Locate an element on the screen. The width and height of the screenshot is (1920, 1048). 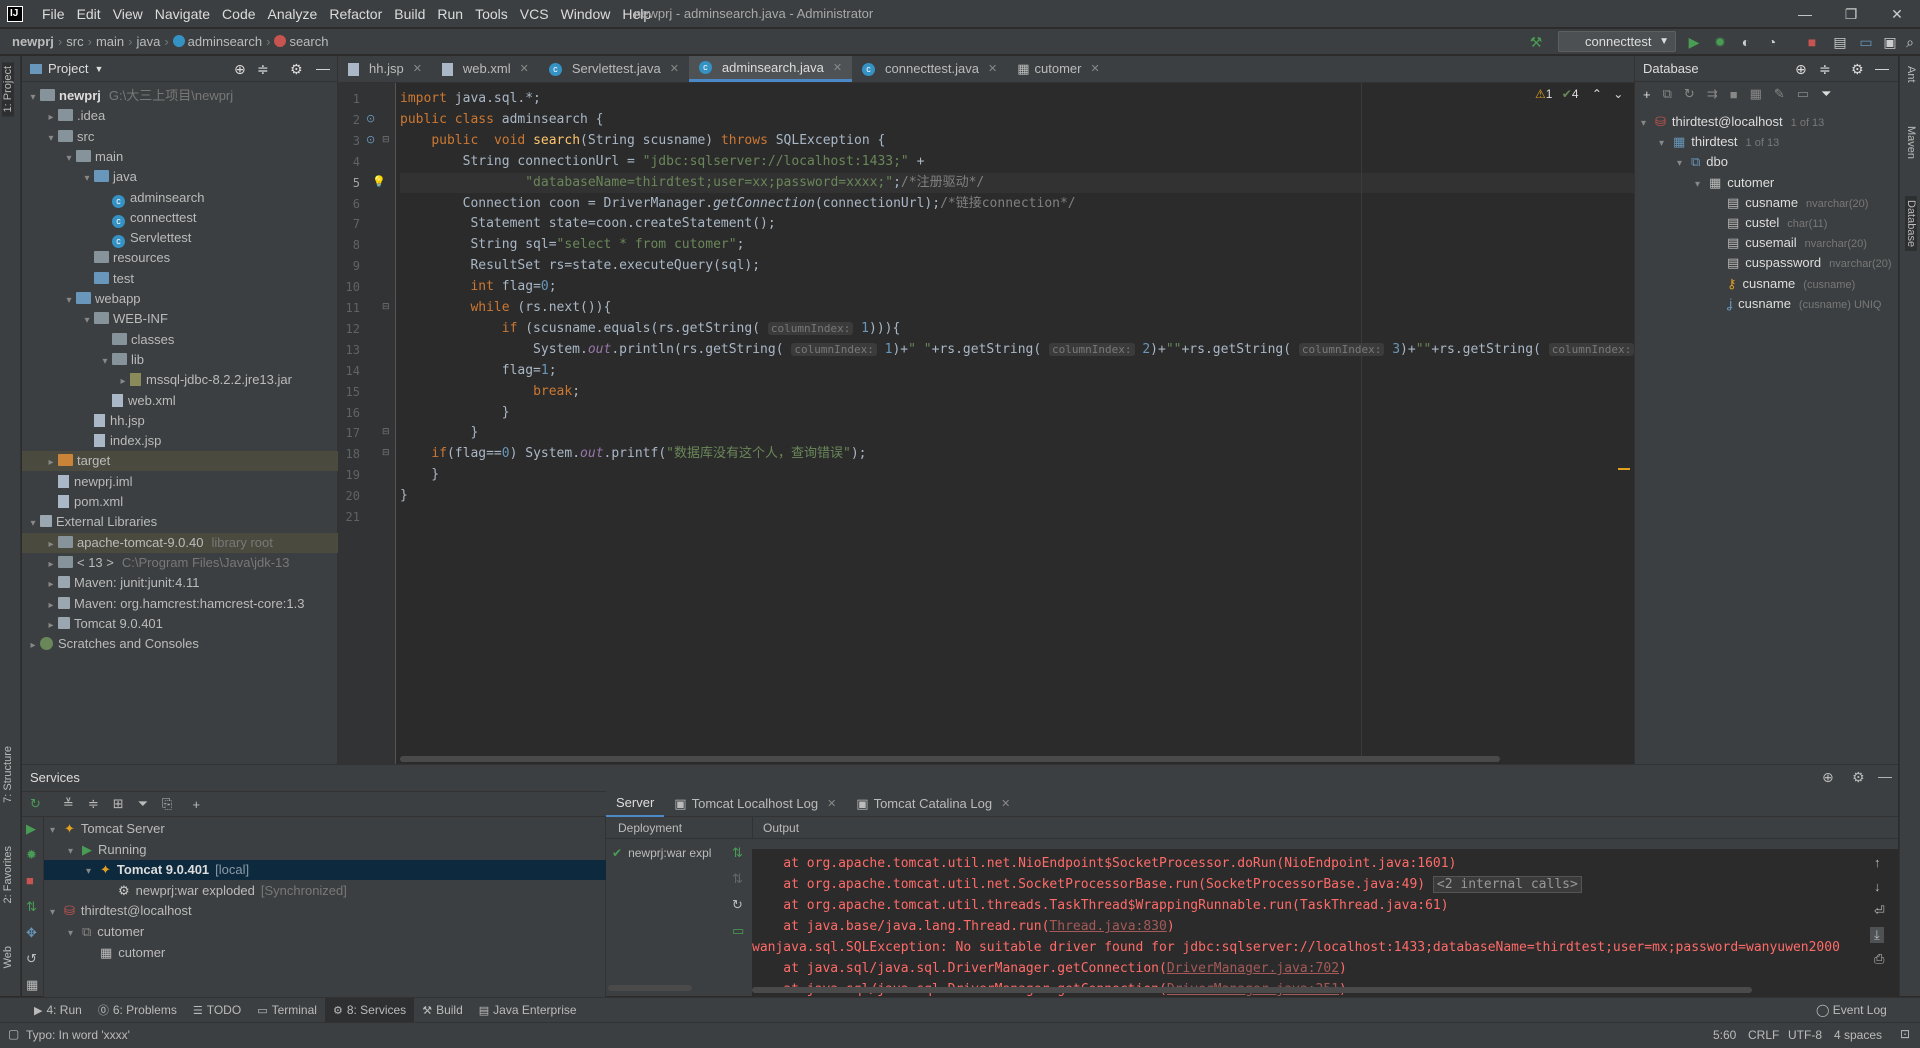
terminal-icon: ▣ is located at coordinates (1890, 42).